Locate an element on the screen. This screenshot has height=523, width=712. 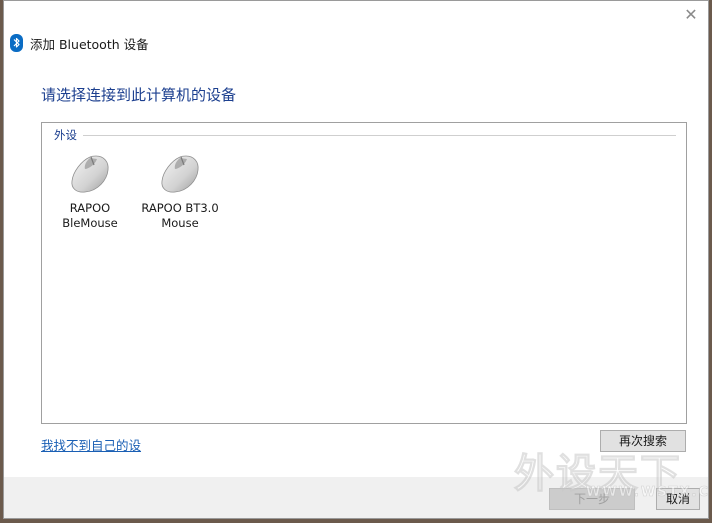
next-button: 下一步 is located at coordinates (592, 499).